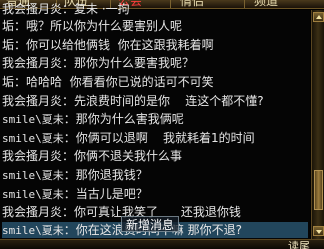 Image resolution: width=324 pixels, height=249 pixels. I want to click on chat-text: ：复未 ·一拘, so click(96, 9).